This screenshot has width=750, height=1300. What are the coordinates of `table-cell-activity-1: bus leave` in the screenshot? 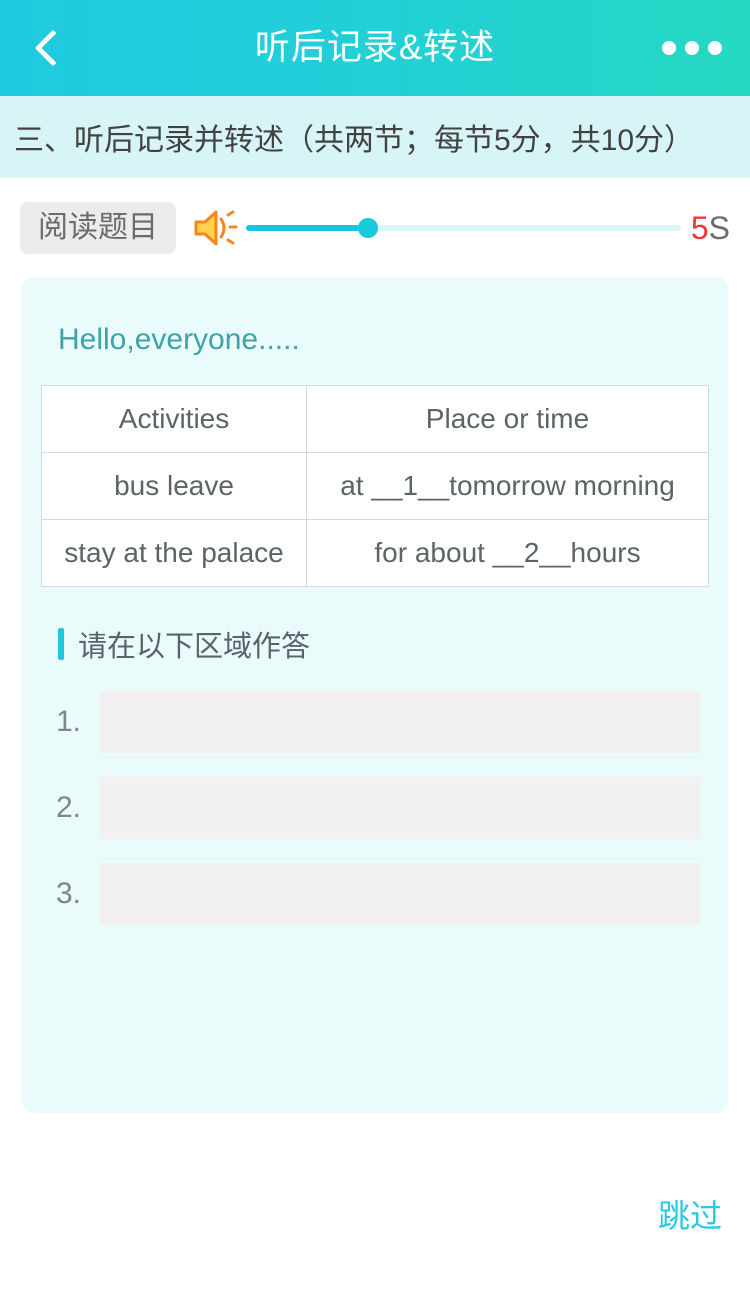 It's located at (174, 486).